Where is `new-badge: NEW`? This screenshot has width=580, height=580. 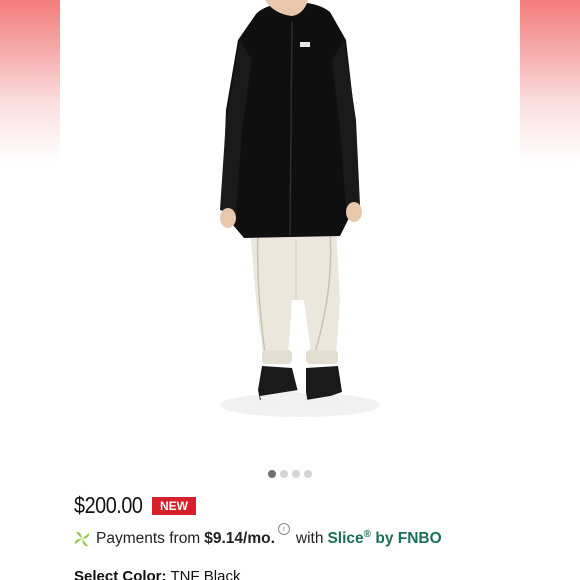
new-badge: NEW is located at coordinates (174, 505).